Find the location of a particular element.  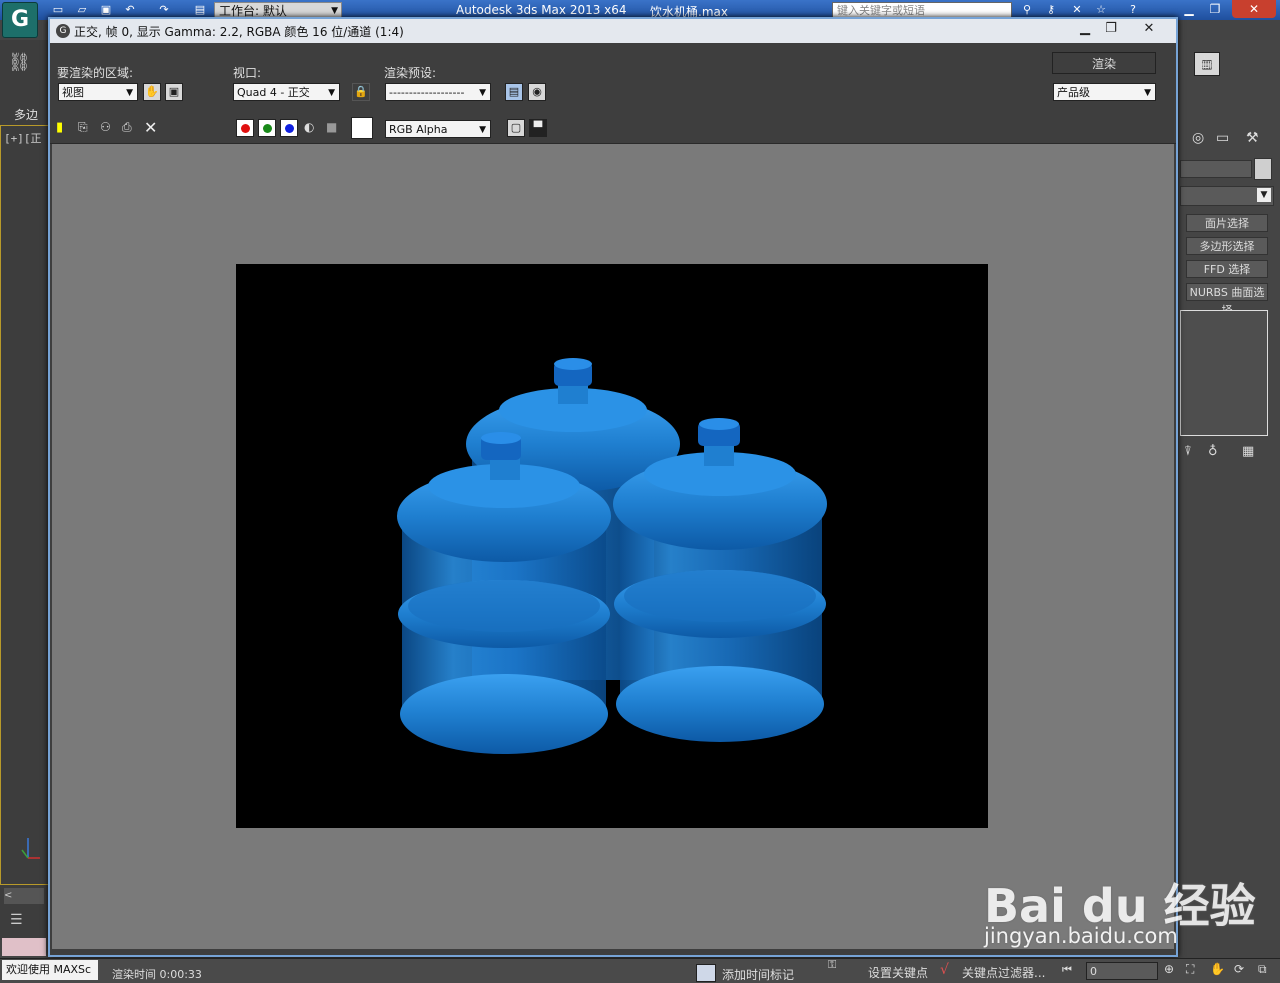

auto-region-icon: ▣ is located at coordinates (174, 92).